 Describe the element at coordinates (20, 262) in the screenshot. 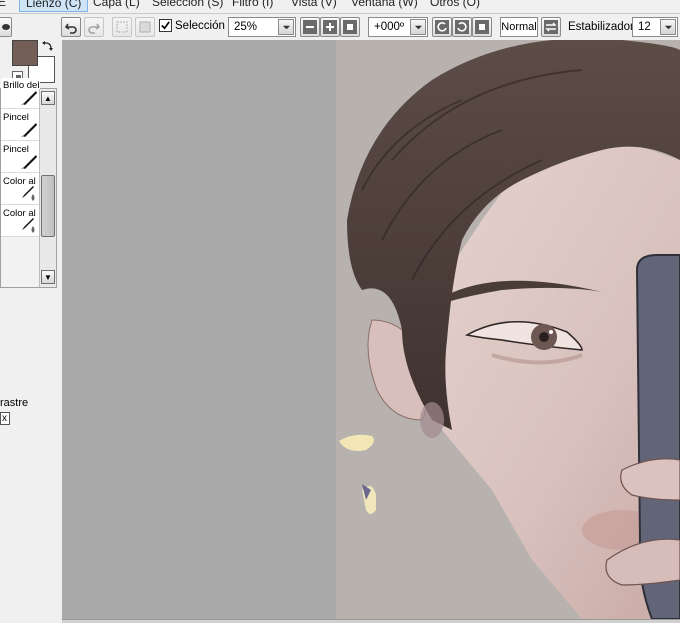

I see `brush-empty-area` at that location.